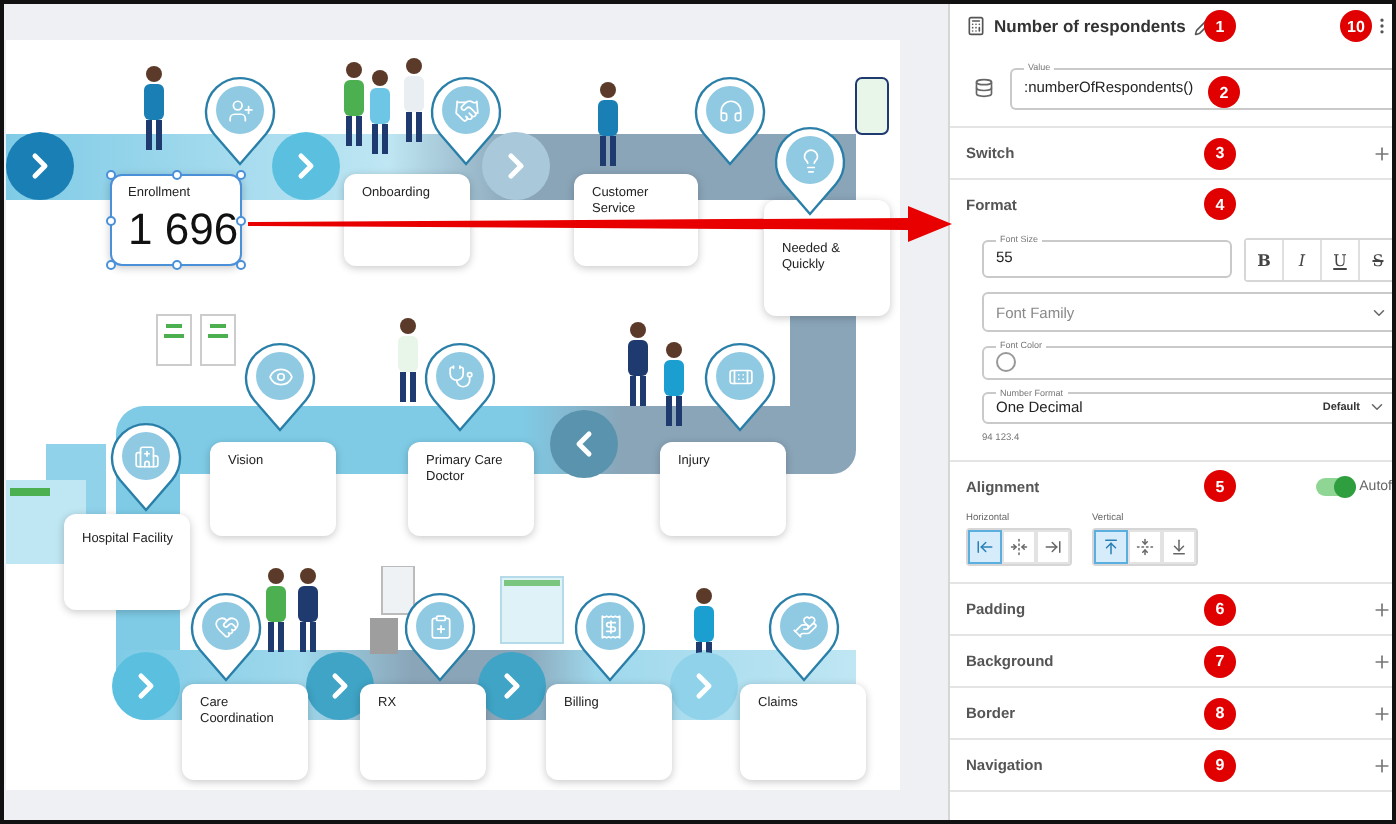 The height and width of the screenshot is (824, 1396). I want to click on annotation-badge: 8, so click(1220, 713).